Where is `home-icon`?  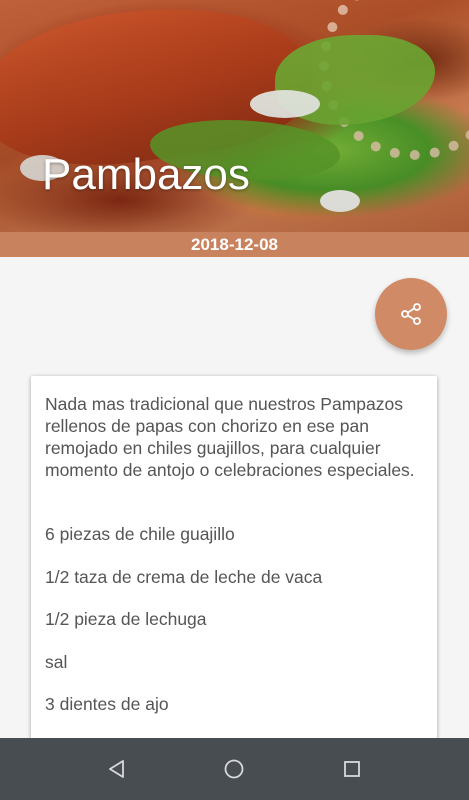 home-icon is located at coordinates (234, 769).